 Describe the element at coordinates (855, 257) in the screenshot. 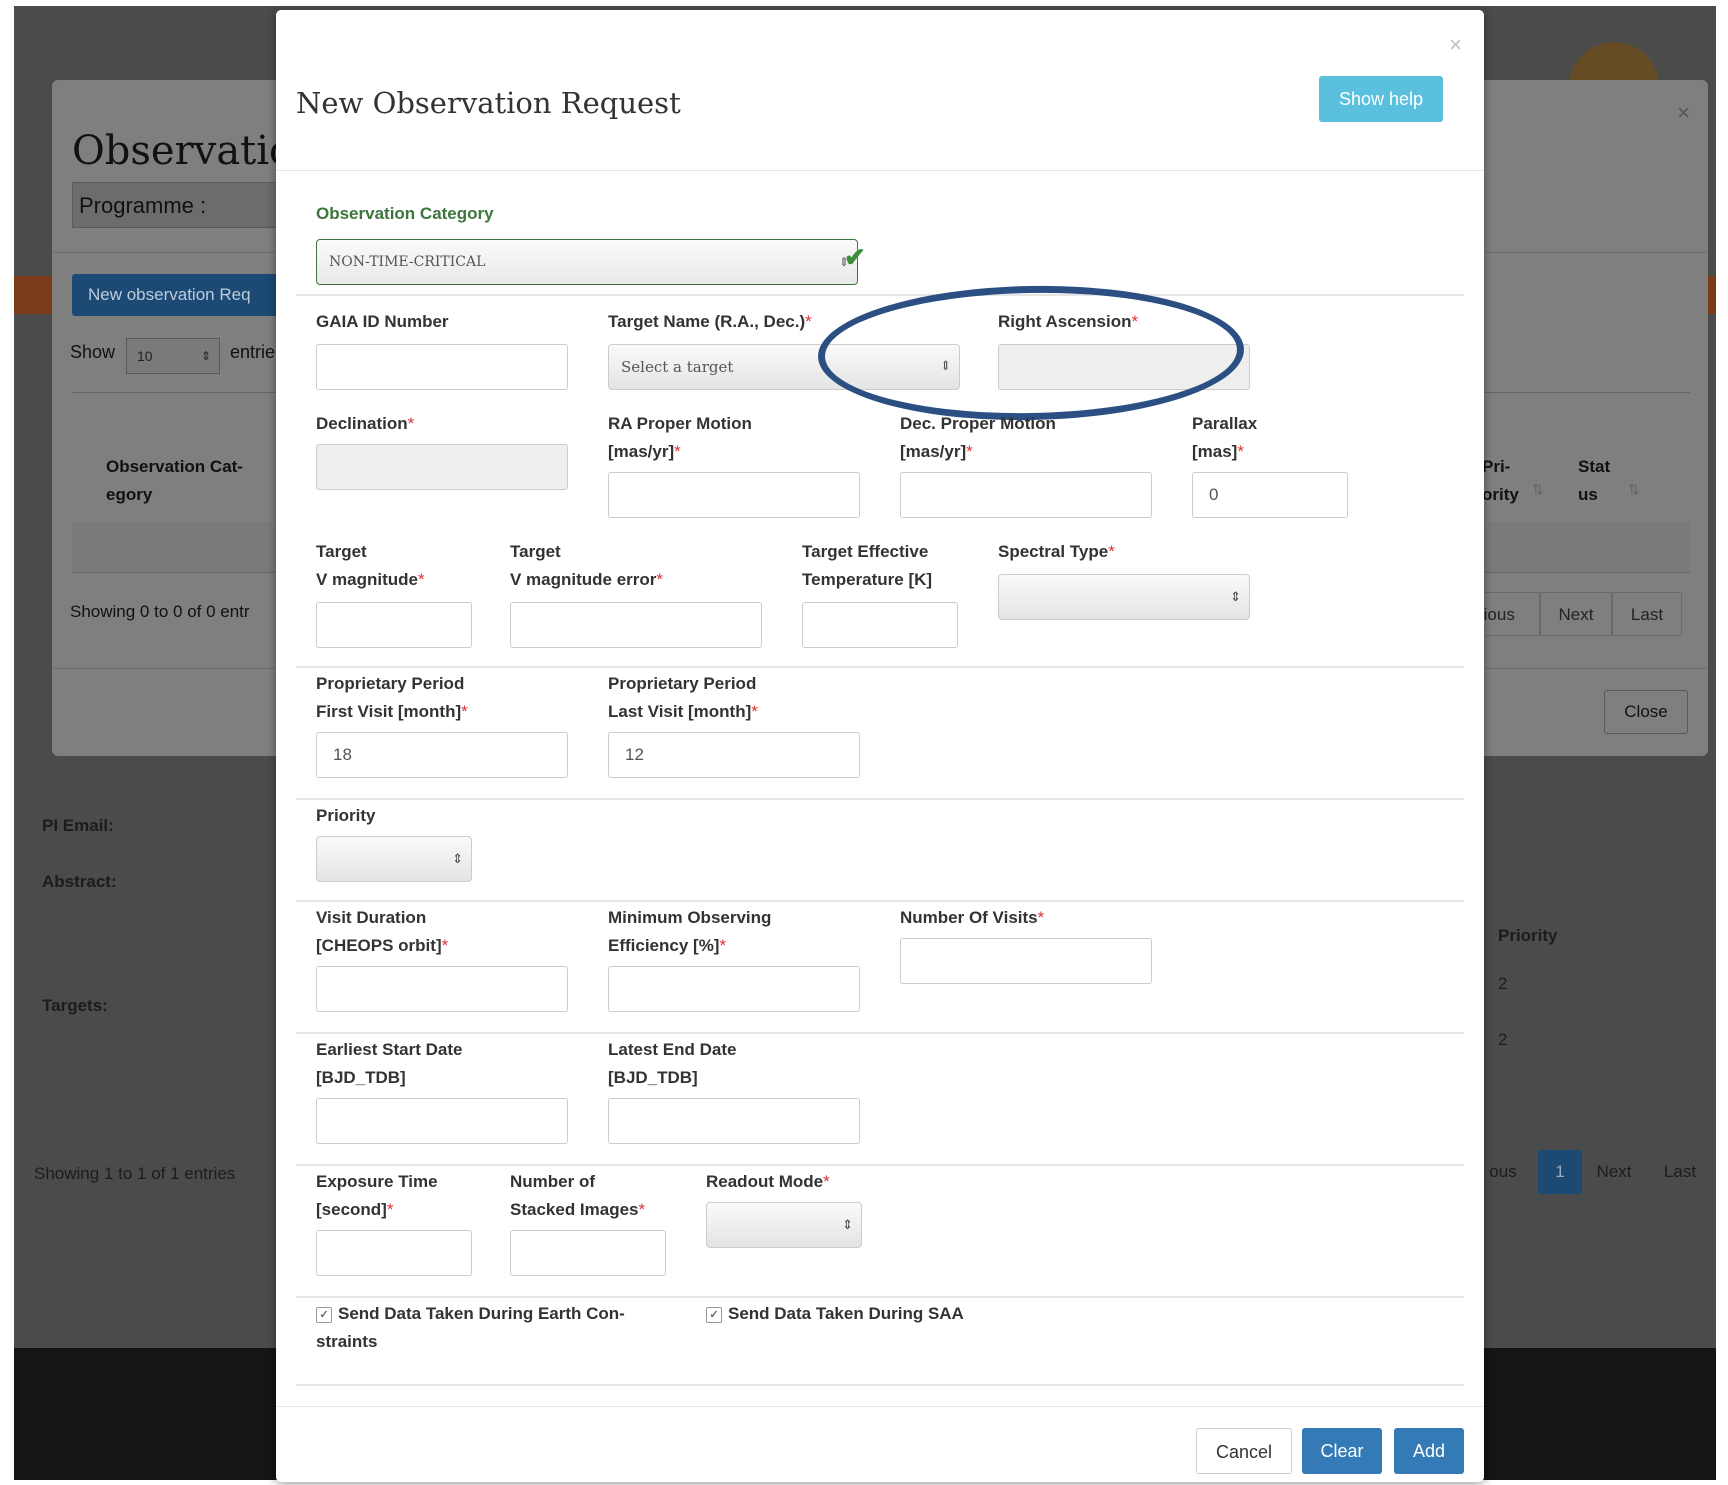

I see `check-icon: ✔` at that location.